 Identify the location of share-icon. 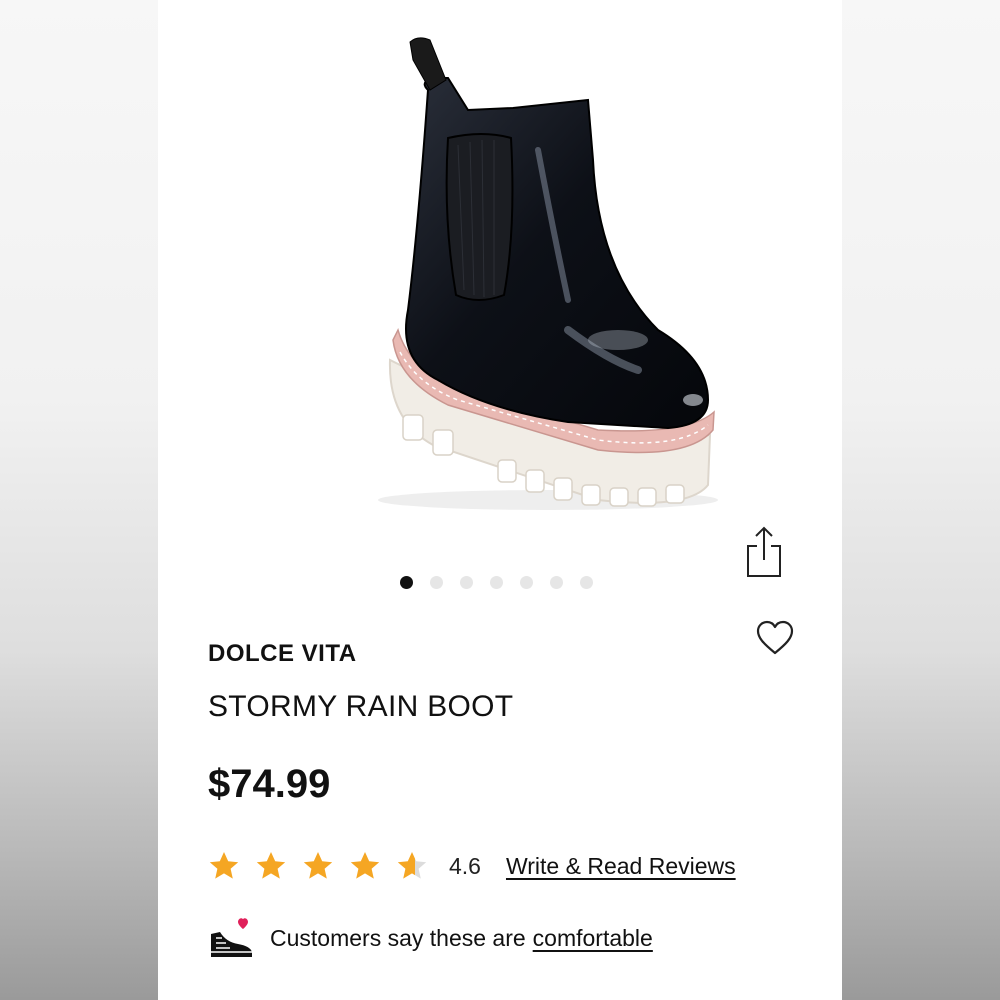
(764, 551).